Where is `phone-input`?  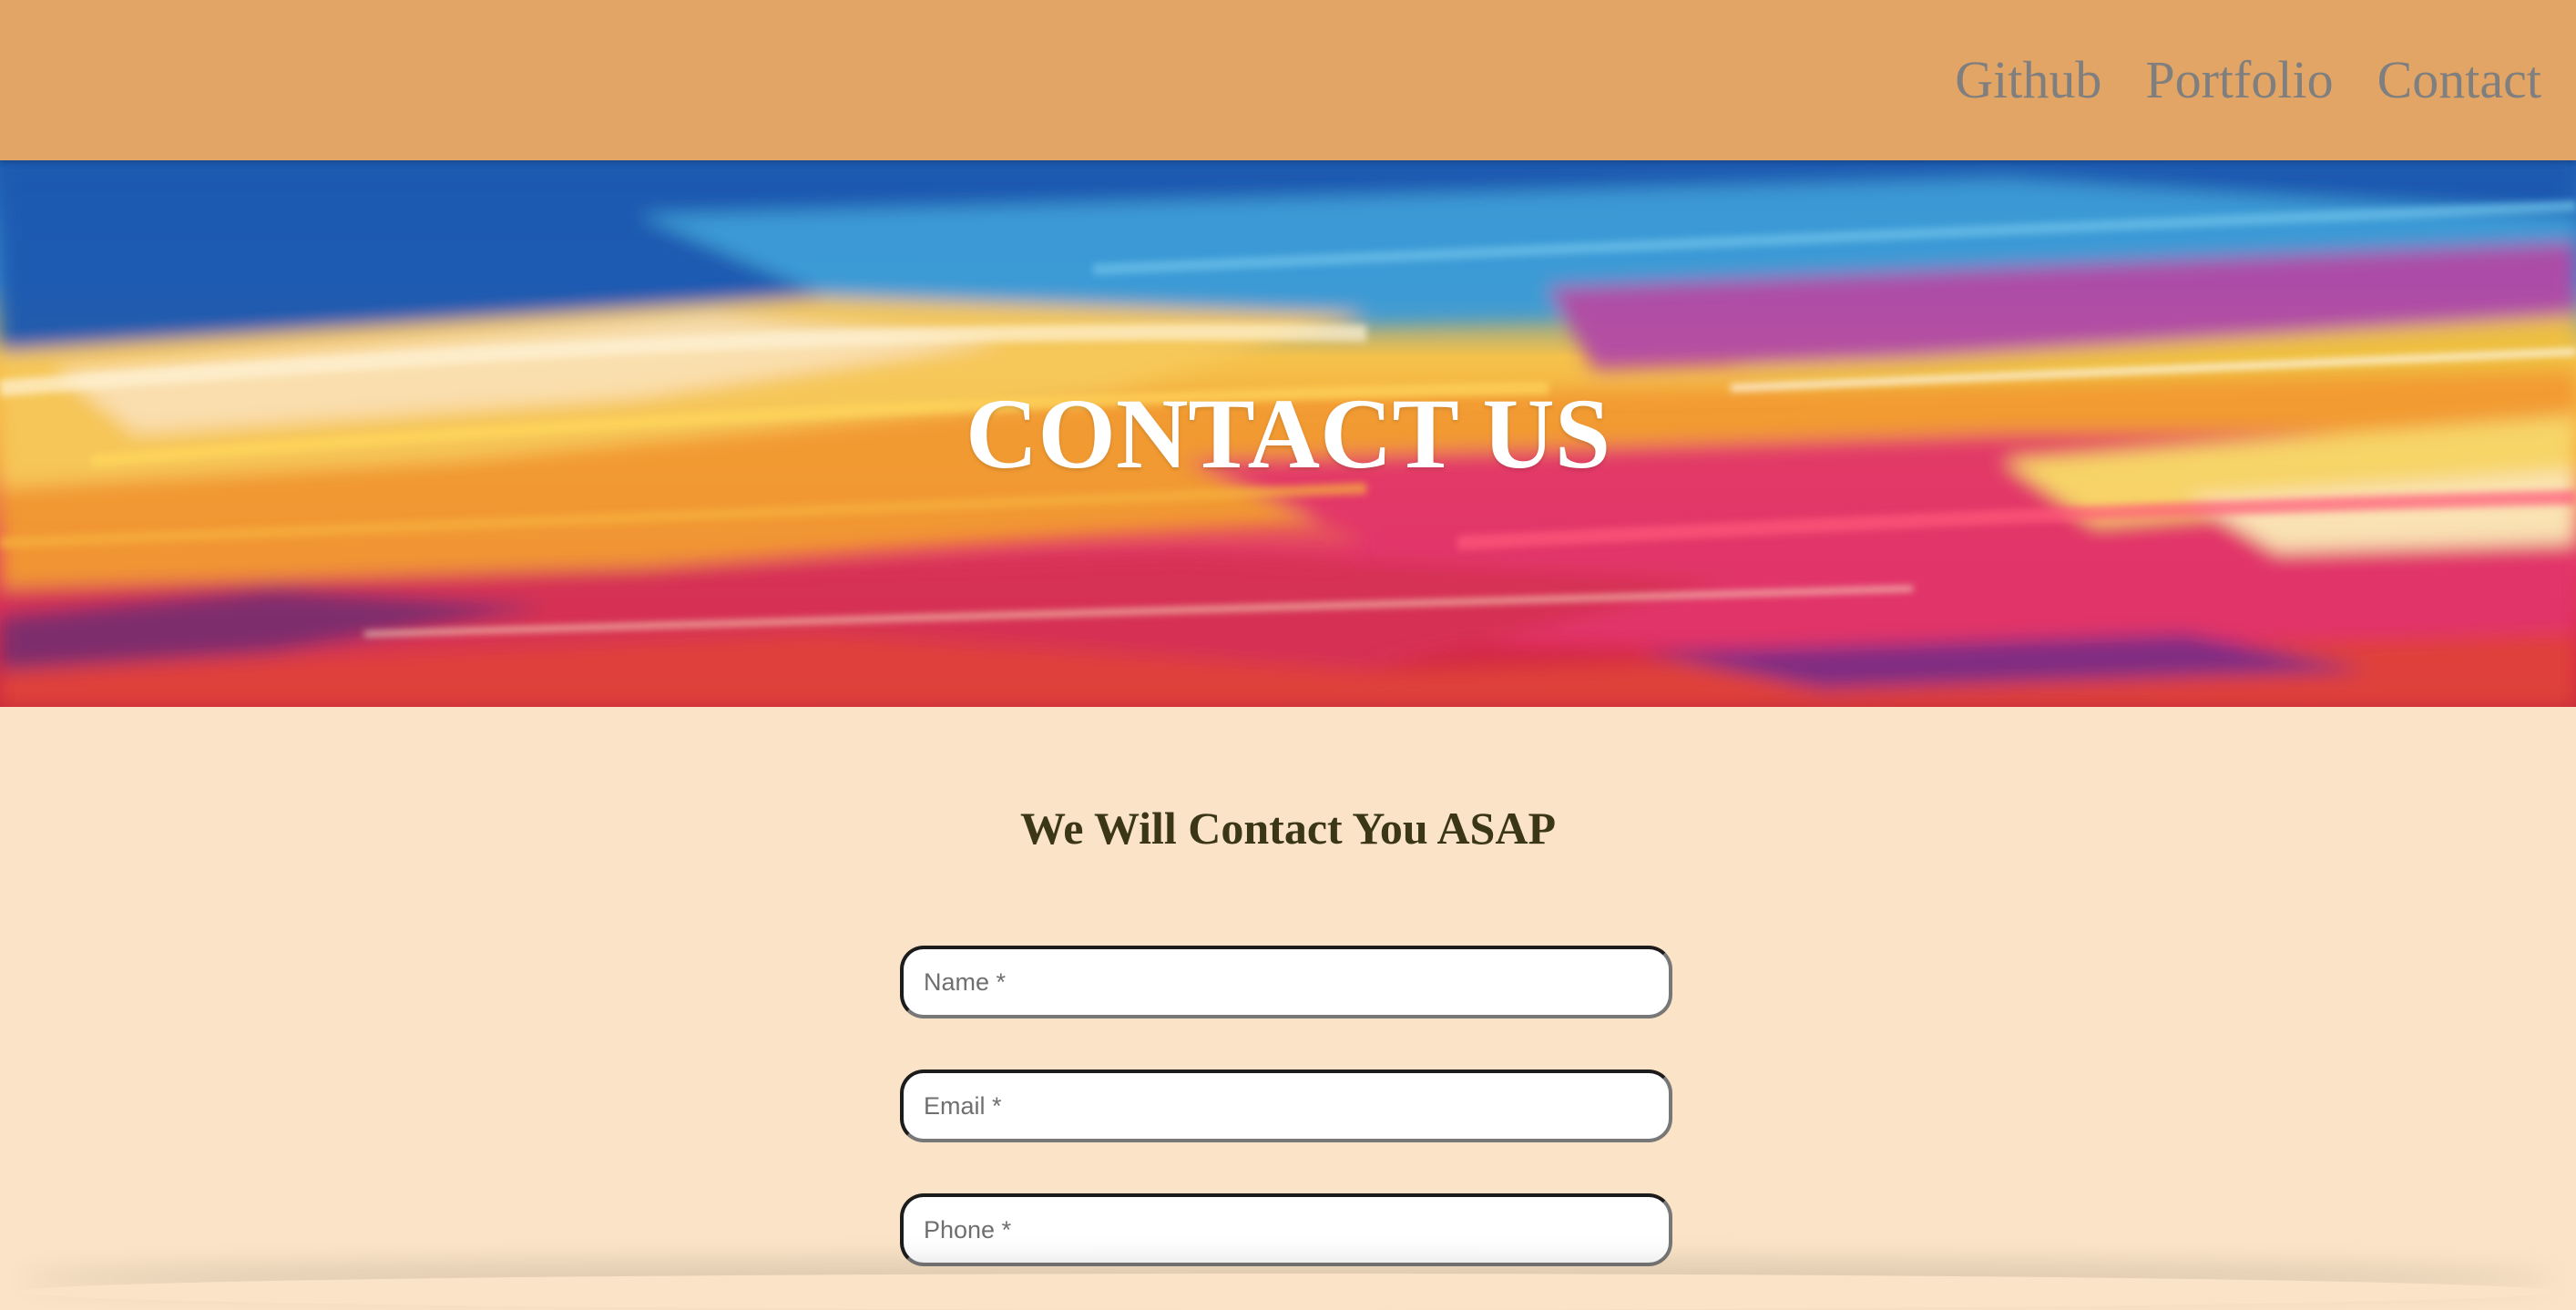
phone-input is located at coordinates (1286, 1229).